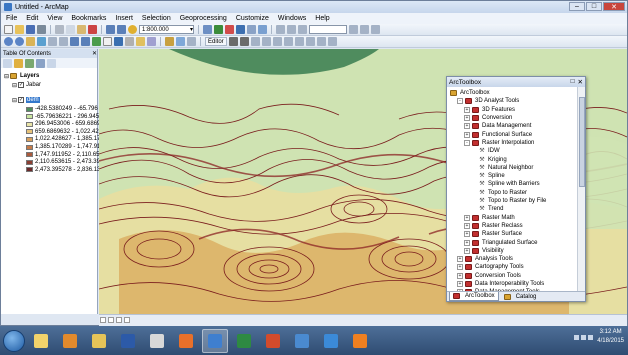  Describe the element at coordinates (92, 29) in the screenshot. I see `delete-icon` at that location.